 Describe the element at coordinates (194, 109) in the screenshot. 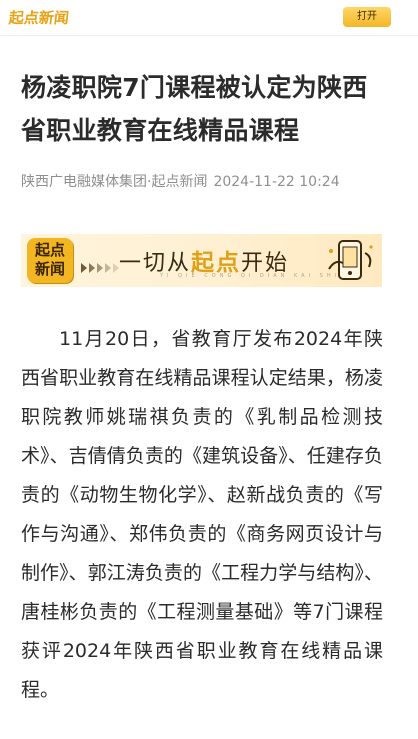

I see `article-title: 杨凌职院7门课程被认定为陕西省职业教育在线精品课程` at that location.